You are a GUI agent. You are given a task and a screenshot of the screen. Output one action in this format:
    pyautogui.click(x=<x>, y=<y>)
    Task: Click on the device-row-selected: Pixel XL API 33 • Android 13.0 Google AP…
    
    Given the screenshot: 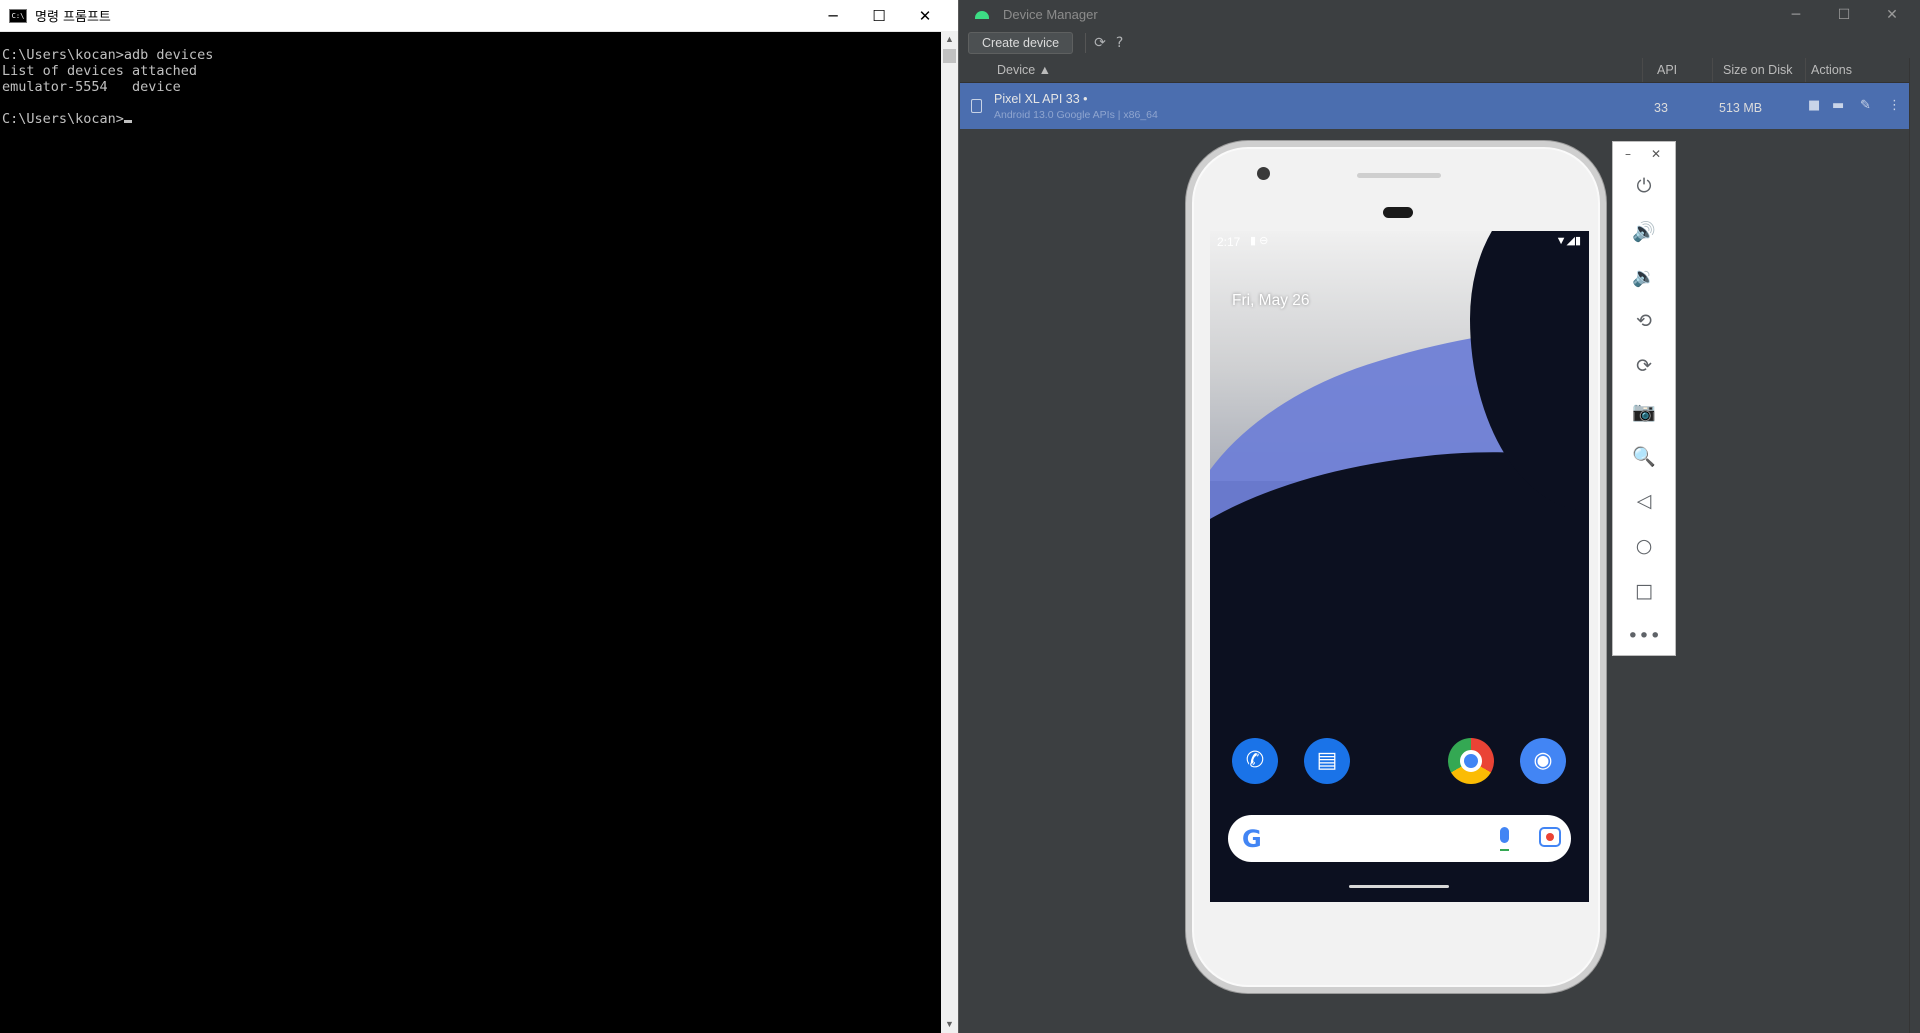 What is the action you would take?
    pyautogui.click(x=1440, y=106)
    